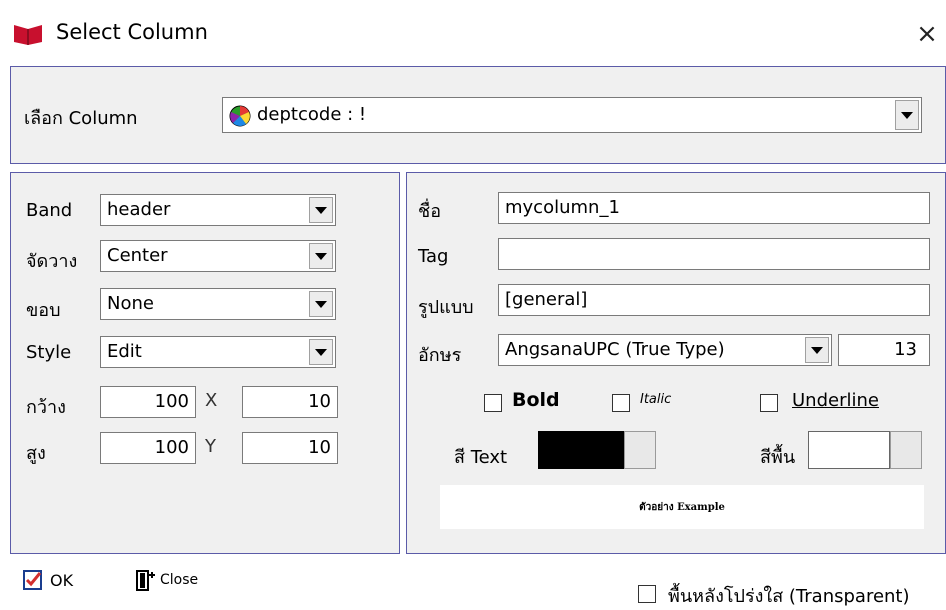  I want to click on font-dropdown: AngsanaUPC (True Type), so click(665, 350).